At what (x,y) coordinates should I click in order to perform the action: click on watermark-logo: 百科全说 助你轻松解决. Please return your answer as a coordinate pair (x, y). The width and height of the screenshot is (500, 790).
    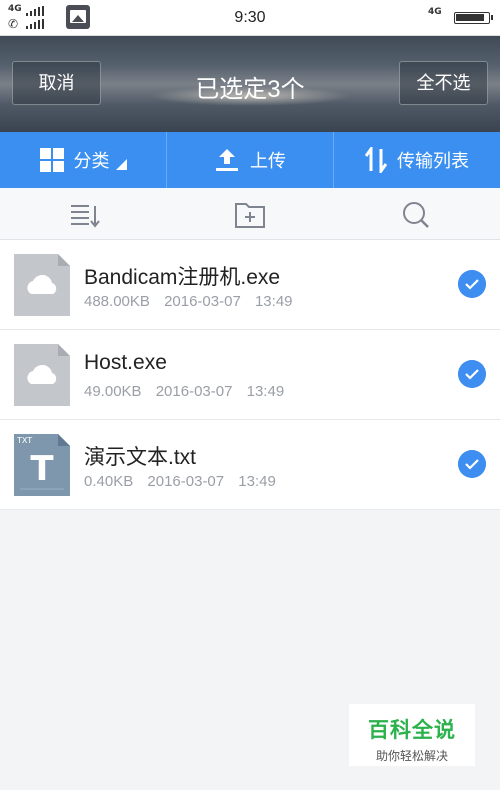
    Looking at the image, I should click on (412, 735).